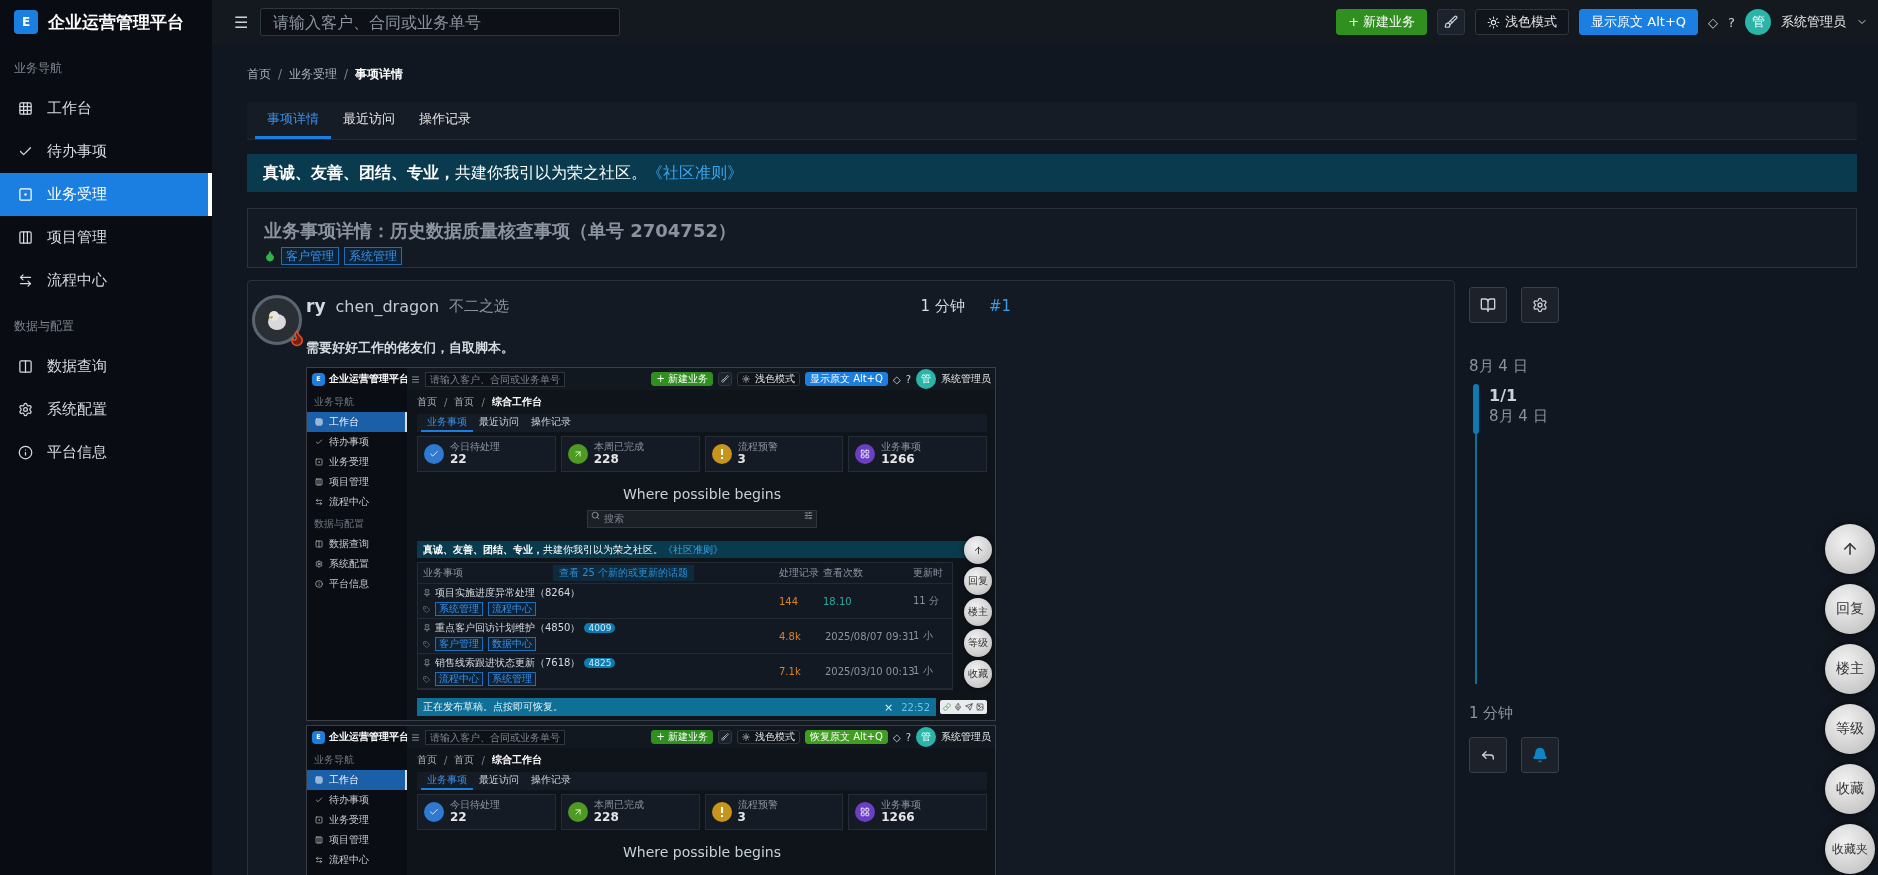  I want to click on close-button: ×, so click(888, 707).